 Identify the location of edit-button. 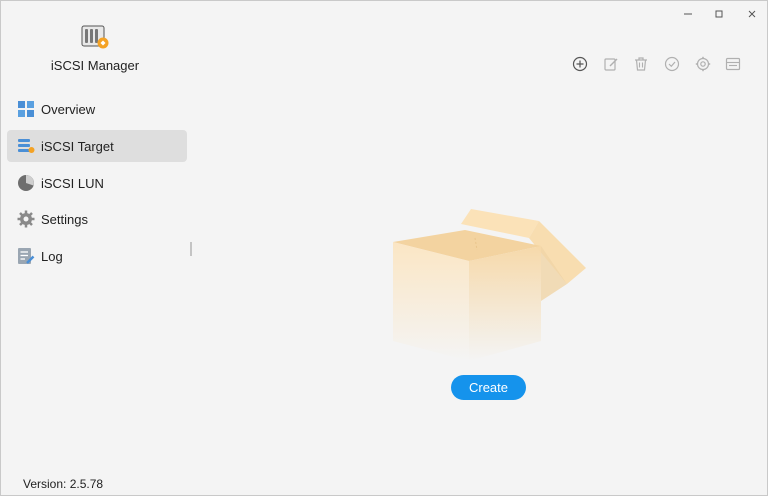
(611, 64).